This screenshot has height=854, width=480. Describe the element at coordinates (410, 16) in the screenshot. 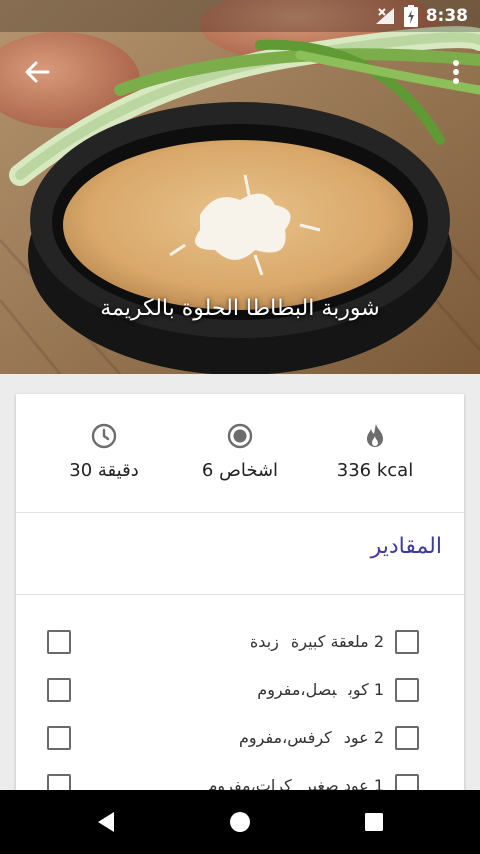

I see `battery-charging-icon` at that location.